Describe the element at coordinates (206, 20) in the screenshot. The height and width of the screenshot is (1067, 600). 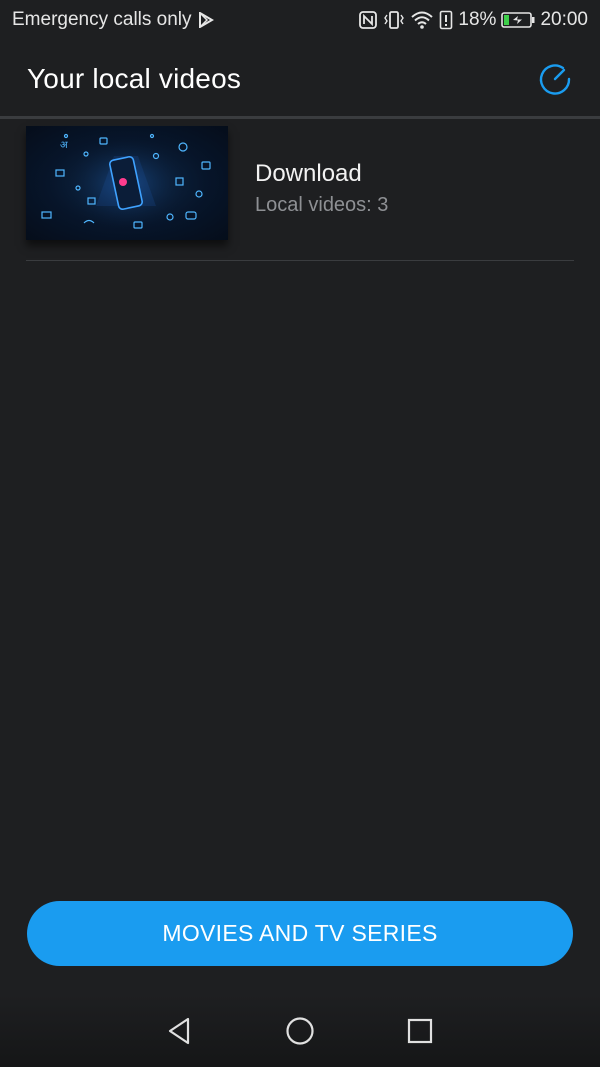
I see `play-store-icon` at that location.